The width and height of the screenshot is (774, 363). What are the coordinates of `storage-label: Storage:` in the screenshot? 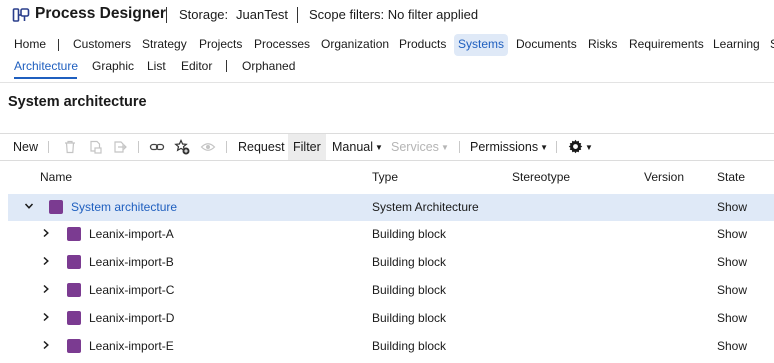 It's located at (204, 14).